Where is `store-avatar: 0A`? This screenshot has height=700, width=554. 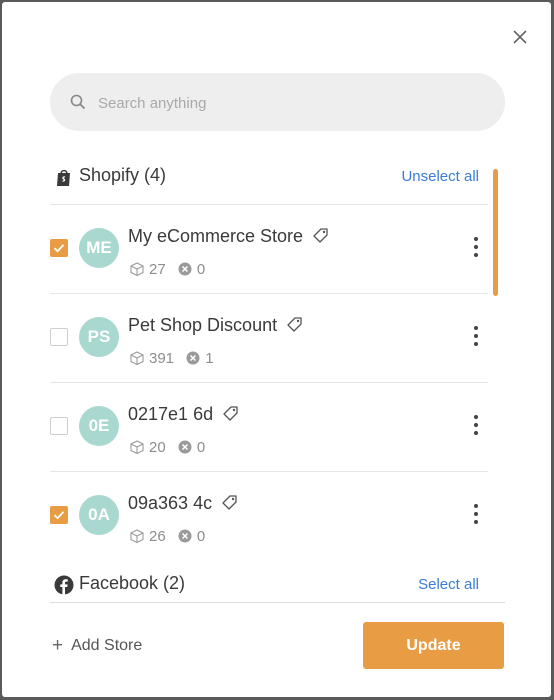
store-avatar: 0A is located at coordinates (99, 515).